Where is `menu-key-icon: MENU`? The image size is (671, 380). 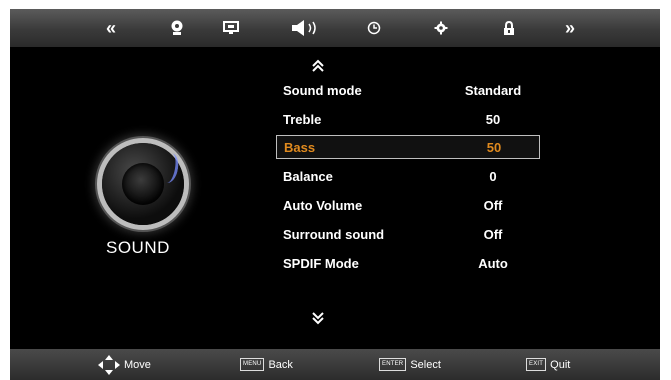
menu-key-icon: MENU is located at coordinates (252, 364).